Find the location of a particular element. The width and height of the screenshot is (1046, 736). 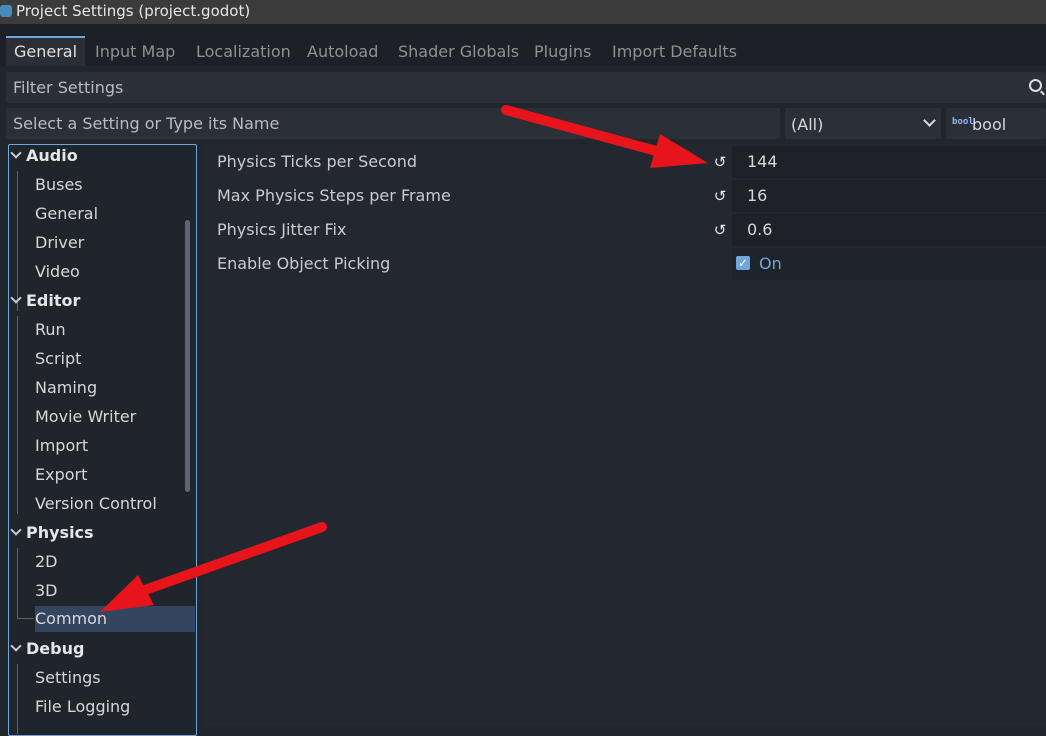

tree-item-version-control: Version Control is located at coordinates (96, 504).